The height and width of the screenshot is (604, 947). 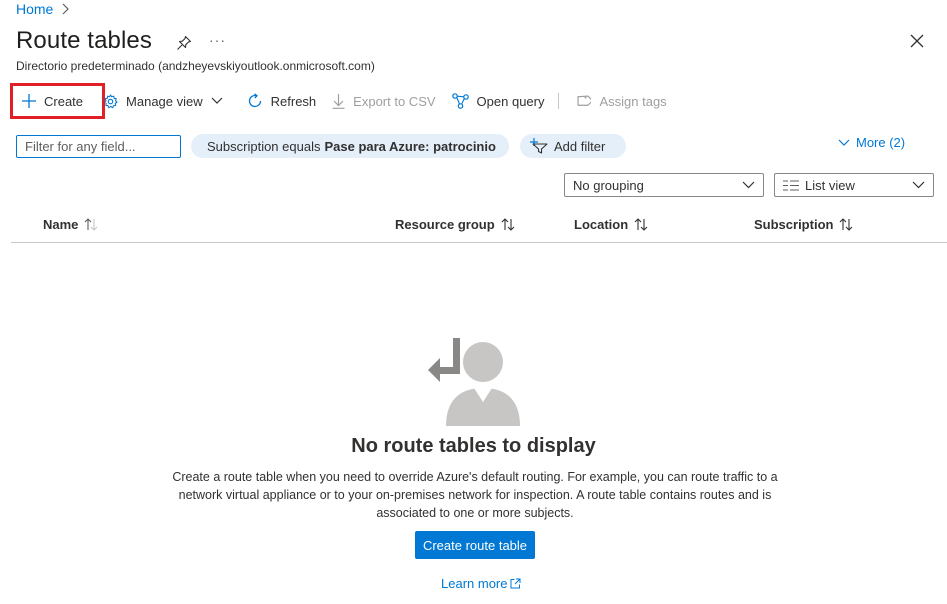 I want to click on learn-more-label: Learn more, so click(x=474, y=583).